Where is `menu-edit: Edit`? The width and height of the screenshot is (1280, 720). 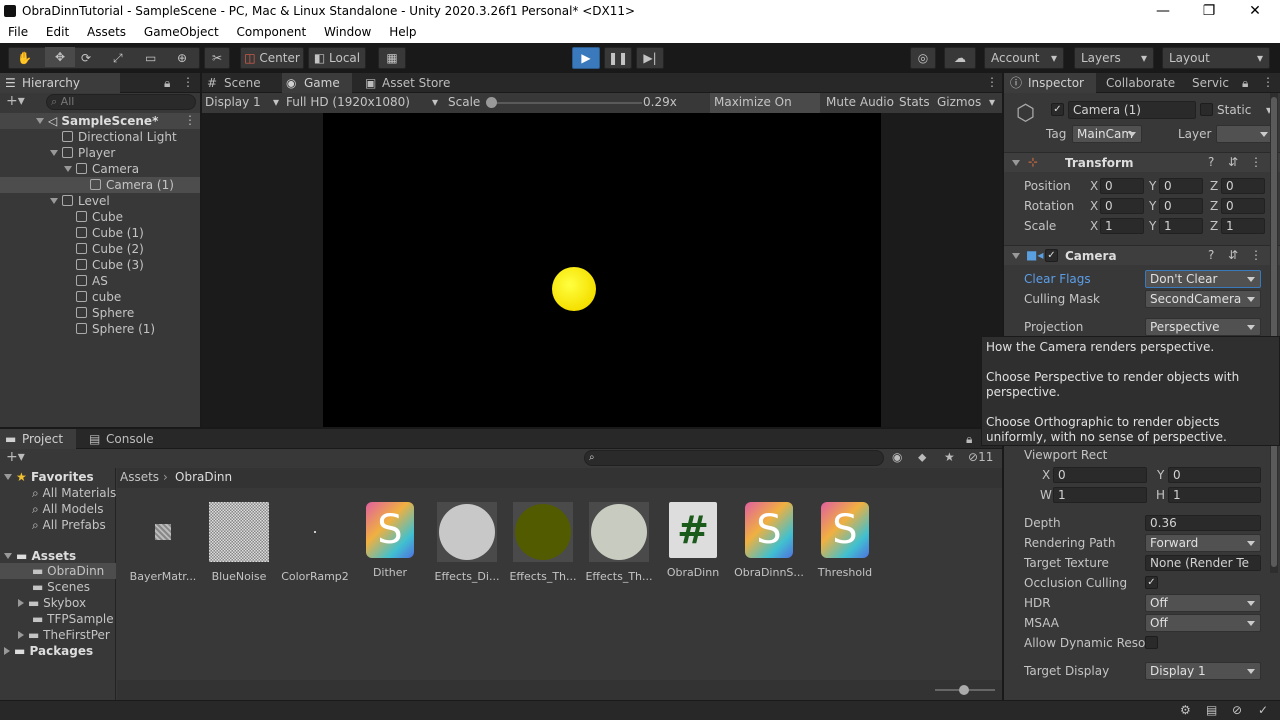 menu-edit: Edit is located at coordinates (50, 31).